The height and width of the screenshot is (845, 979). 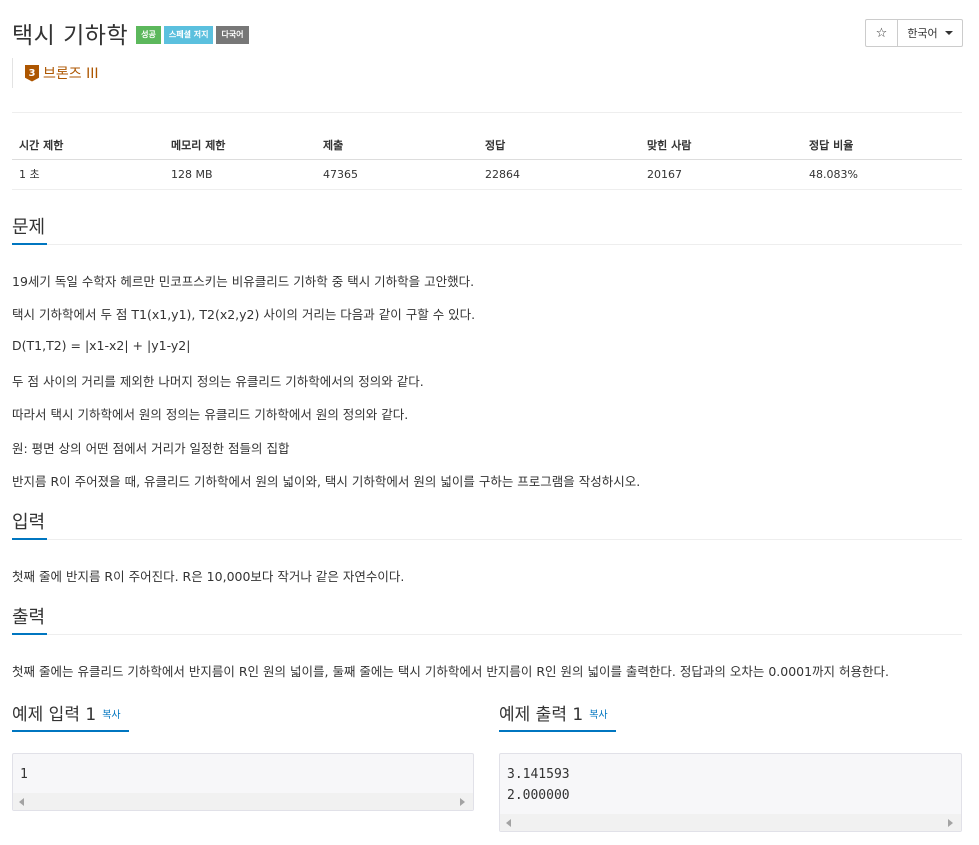 I want to click on header-accept-ratio: 정답 비율, so click(x=882, y=146).